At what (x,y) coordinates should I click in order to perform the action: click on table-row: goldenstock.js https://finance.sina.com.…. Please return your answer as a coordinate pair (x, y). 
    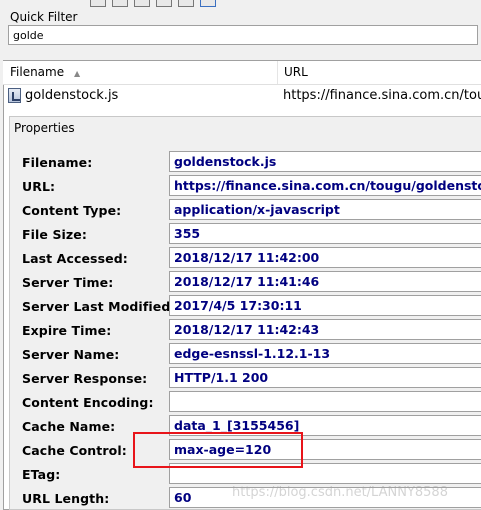
    Looking at the image, I should click on (242, 96).